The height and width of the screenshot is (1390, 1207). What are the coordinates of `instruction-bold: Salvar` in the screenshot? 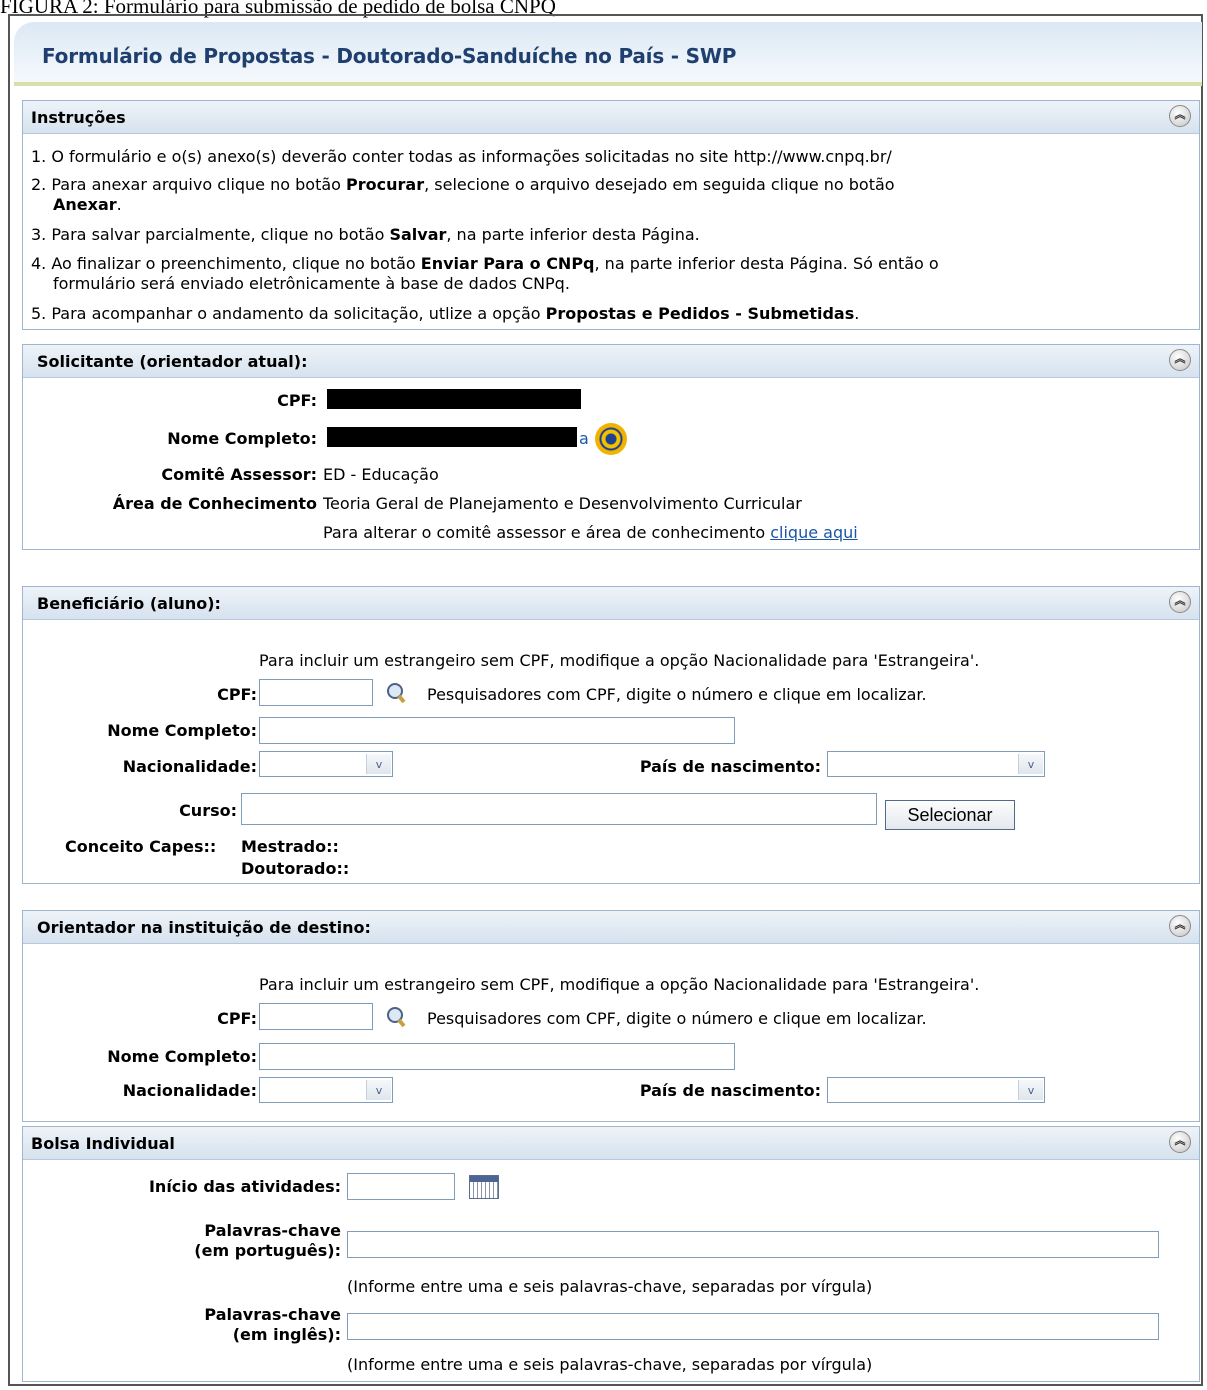 It's located at (418, 234).